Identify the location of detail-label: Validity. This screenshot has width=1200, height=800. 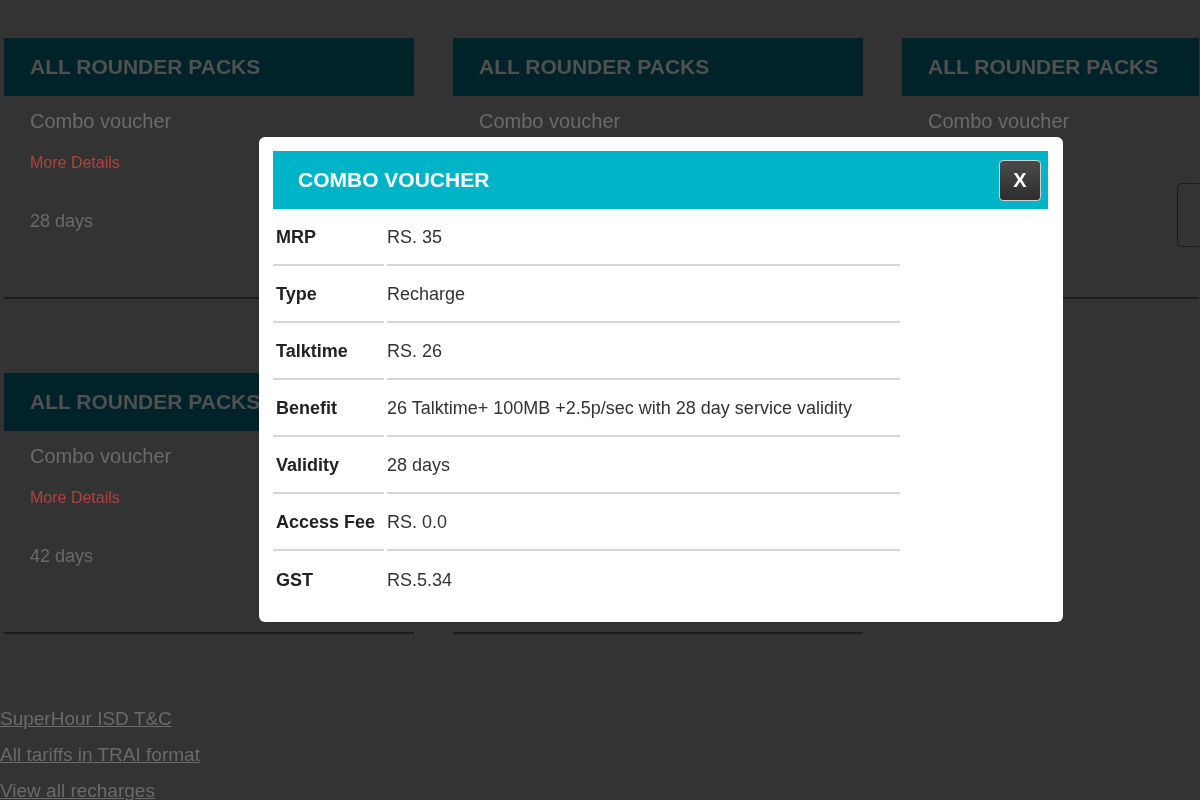
(328, 465).